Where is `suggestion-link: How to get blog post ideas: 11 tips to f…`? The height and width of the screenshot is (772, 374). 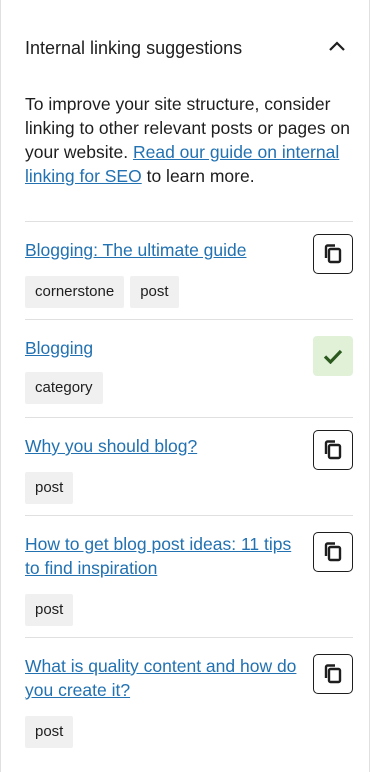 suggestion-link: How to get blog post ideas: 11 tips to f… is located at coordinates (165, 556).